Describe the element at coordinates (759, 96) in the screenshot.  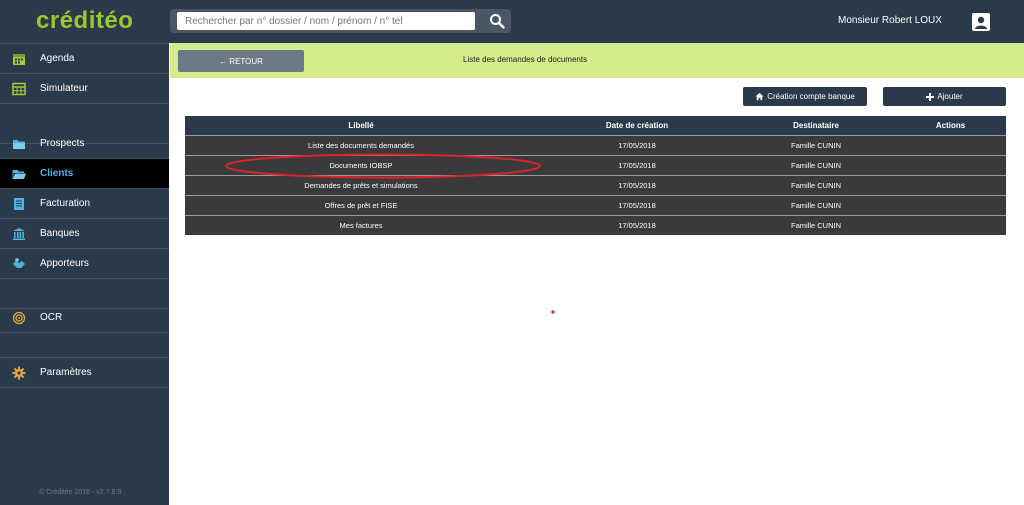
I see `home-icon` at that location.